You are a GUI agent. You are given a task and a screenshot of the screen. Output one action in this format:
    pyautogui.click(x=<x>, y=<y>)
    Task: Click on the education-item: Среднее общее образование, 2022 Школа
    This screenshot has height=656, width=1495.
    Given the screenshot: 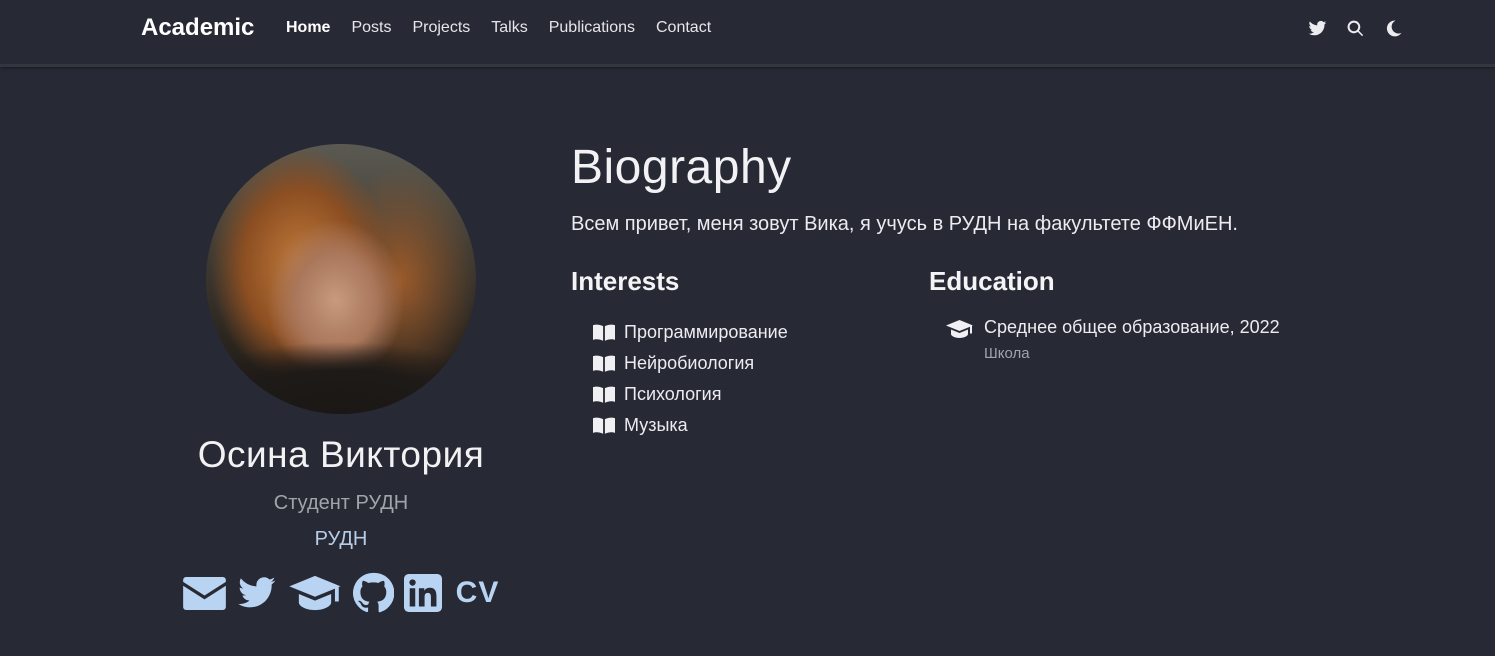 What is the action you would take?
    pyautogui.click(x=1129, y=339)
    